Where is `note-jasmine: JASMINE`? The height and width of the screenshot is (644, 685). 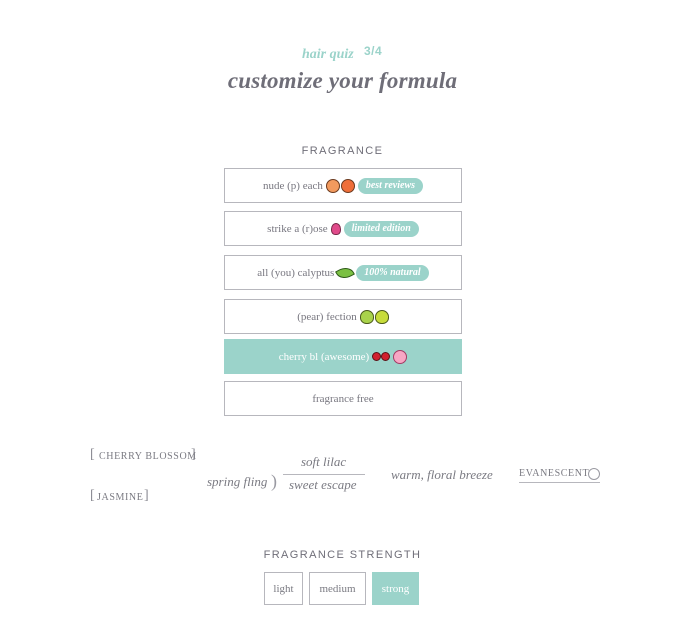
note-jasmine: JASMINE is located at coordinates (120, 497).